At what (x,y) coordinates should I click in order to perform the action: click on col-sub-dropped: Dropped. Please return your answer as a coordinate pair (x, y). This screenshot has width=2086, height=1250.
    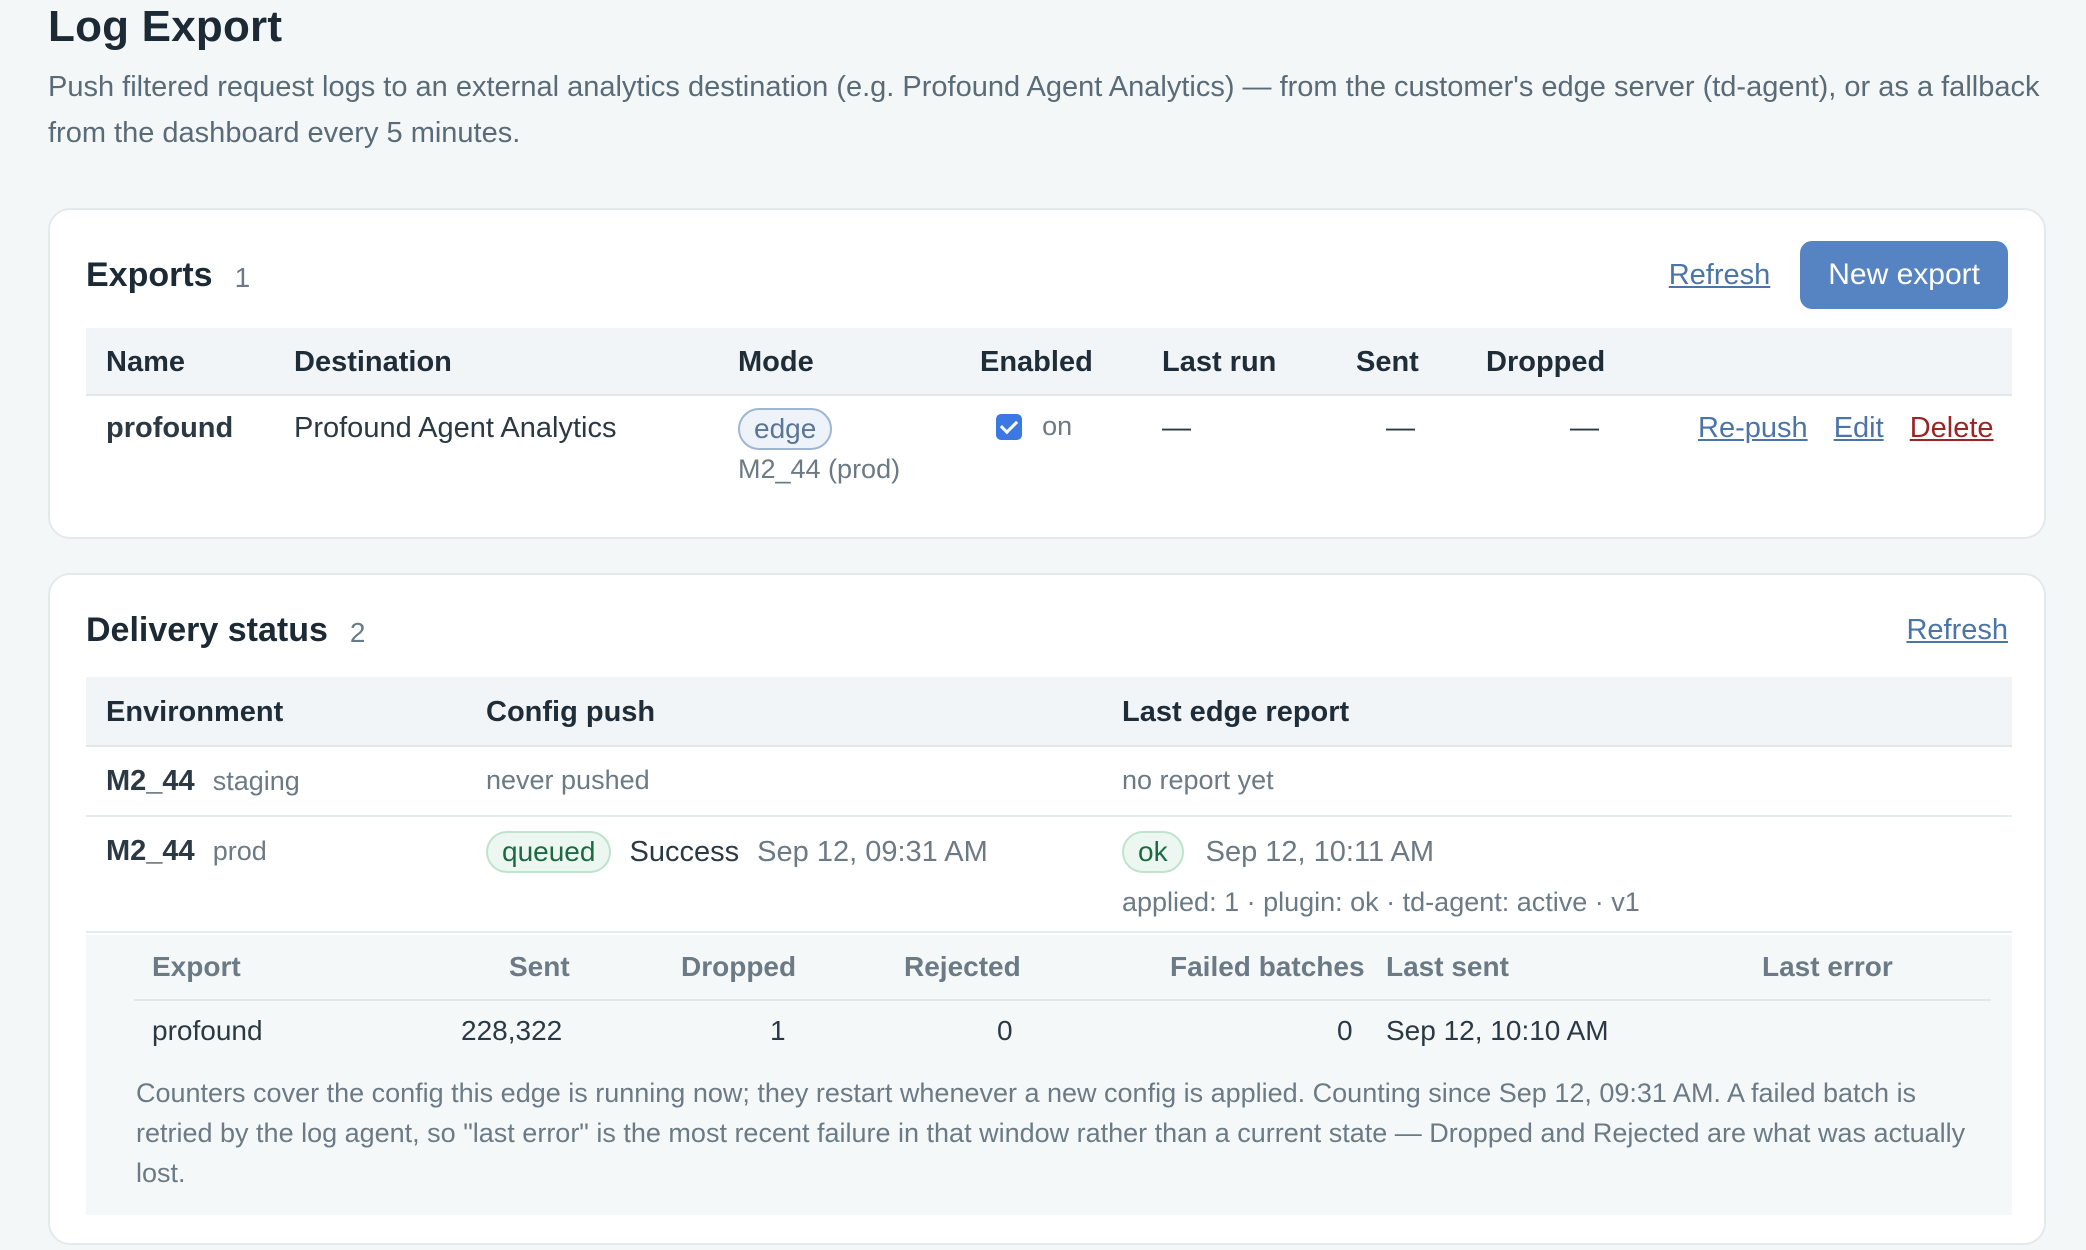
    Looking at the image, I should click on (739, 966).